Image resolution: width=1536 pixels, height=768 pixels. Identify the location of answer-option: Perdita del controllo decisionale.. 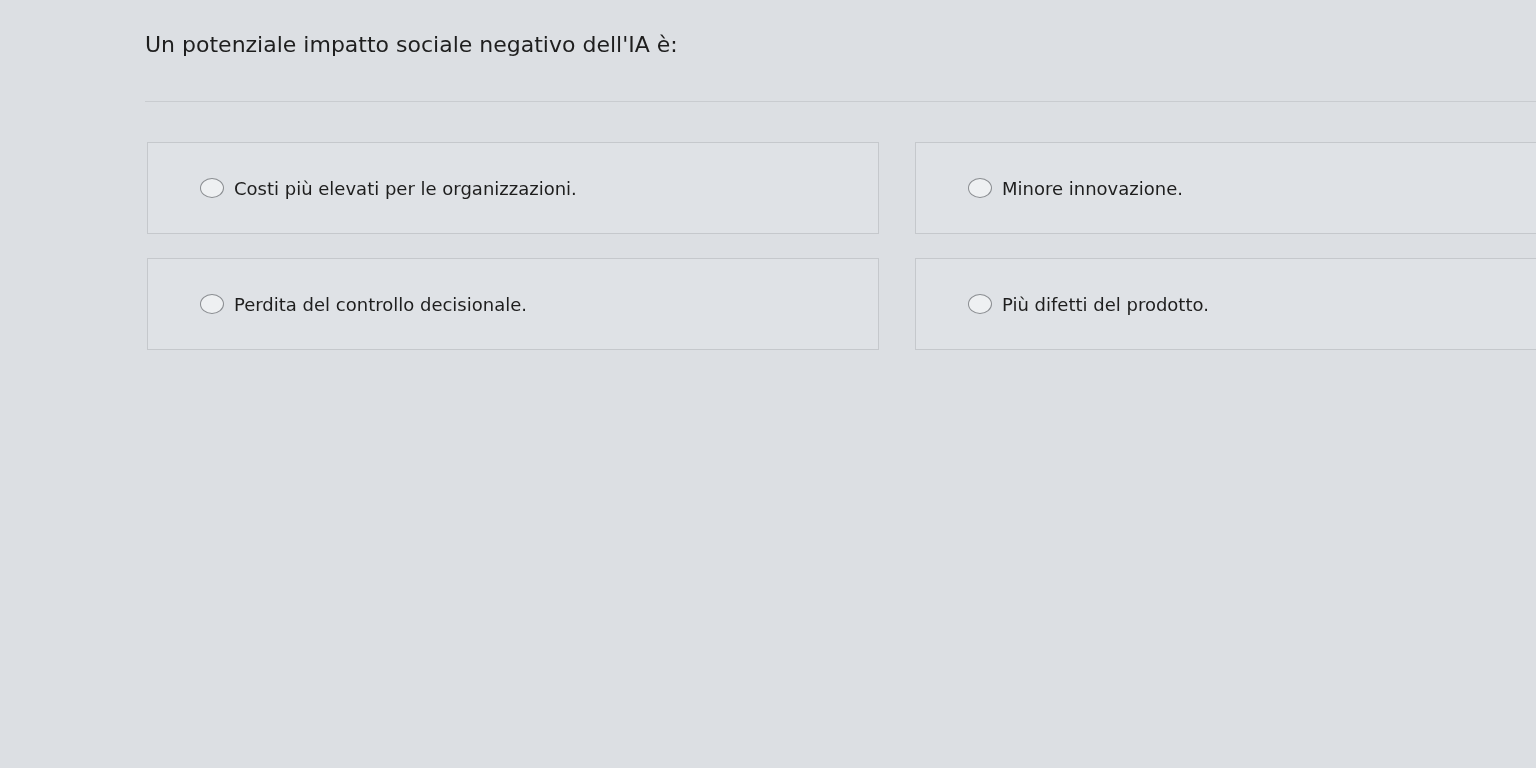
(513, 304).